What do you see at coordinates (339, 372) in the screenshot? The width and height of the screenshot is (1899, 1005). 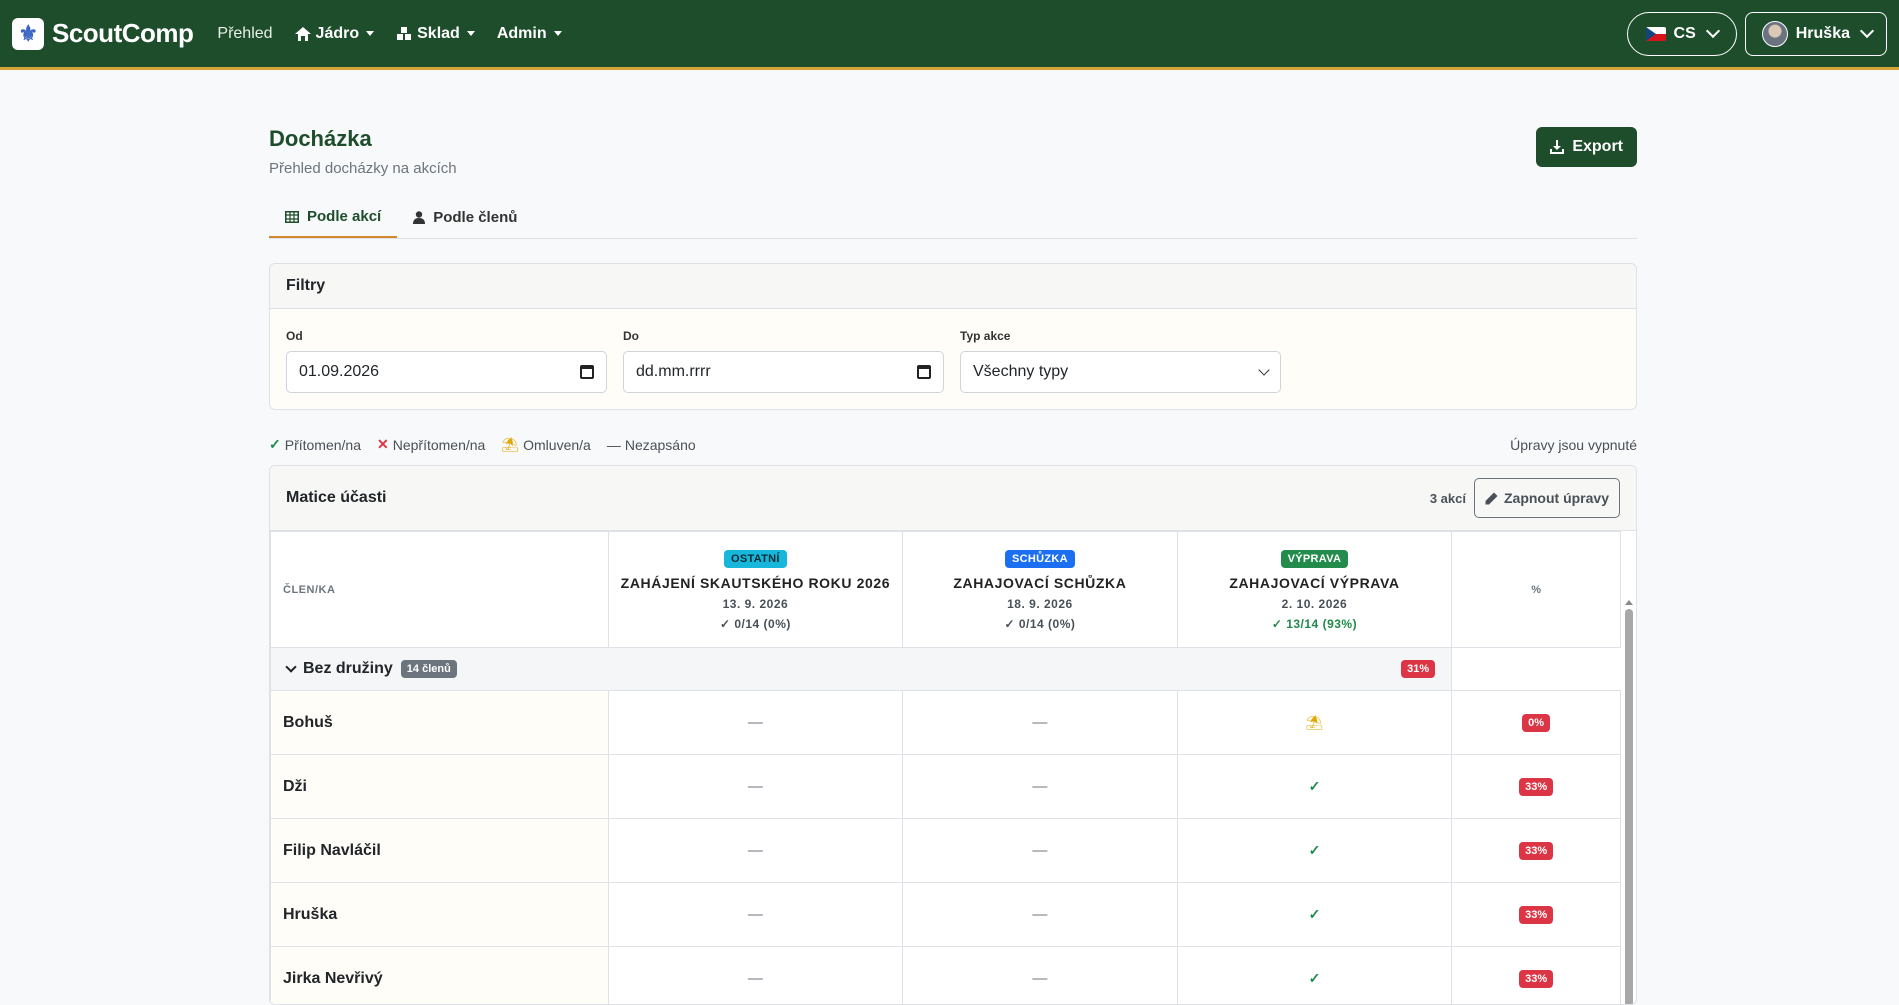 I see `date-from-value: 01.09.2026` at bounding box center [339, 372].